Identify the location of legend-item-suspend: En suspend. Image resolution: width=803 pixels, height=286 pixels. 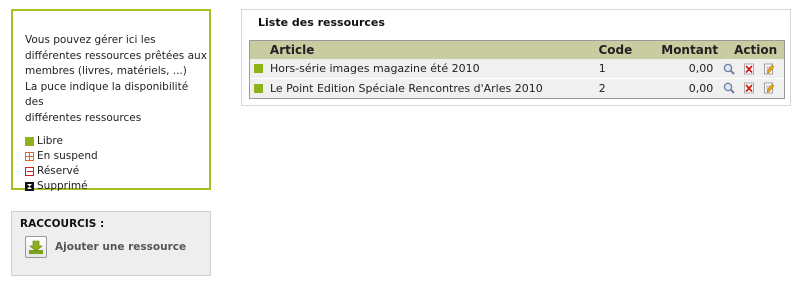
(117, 156).